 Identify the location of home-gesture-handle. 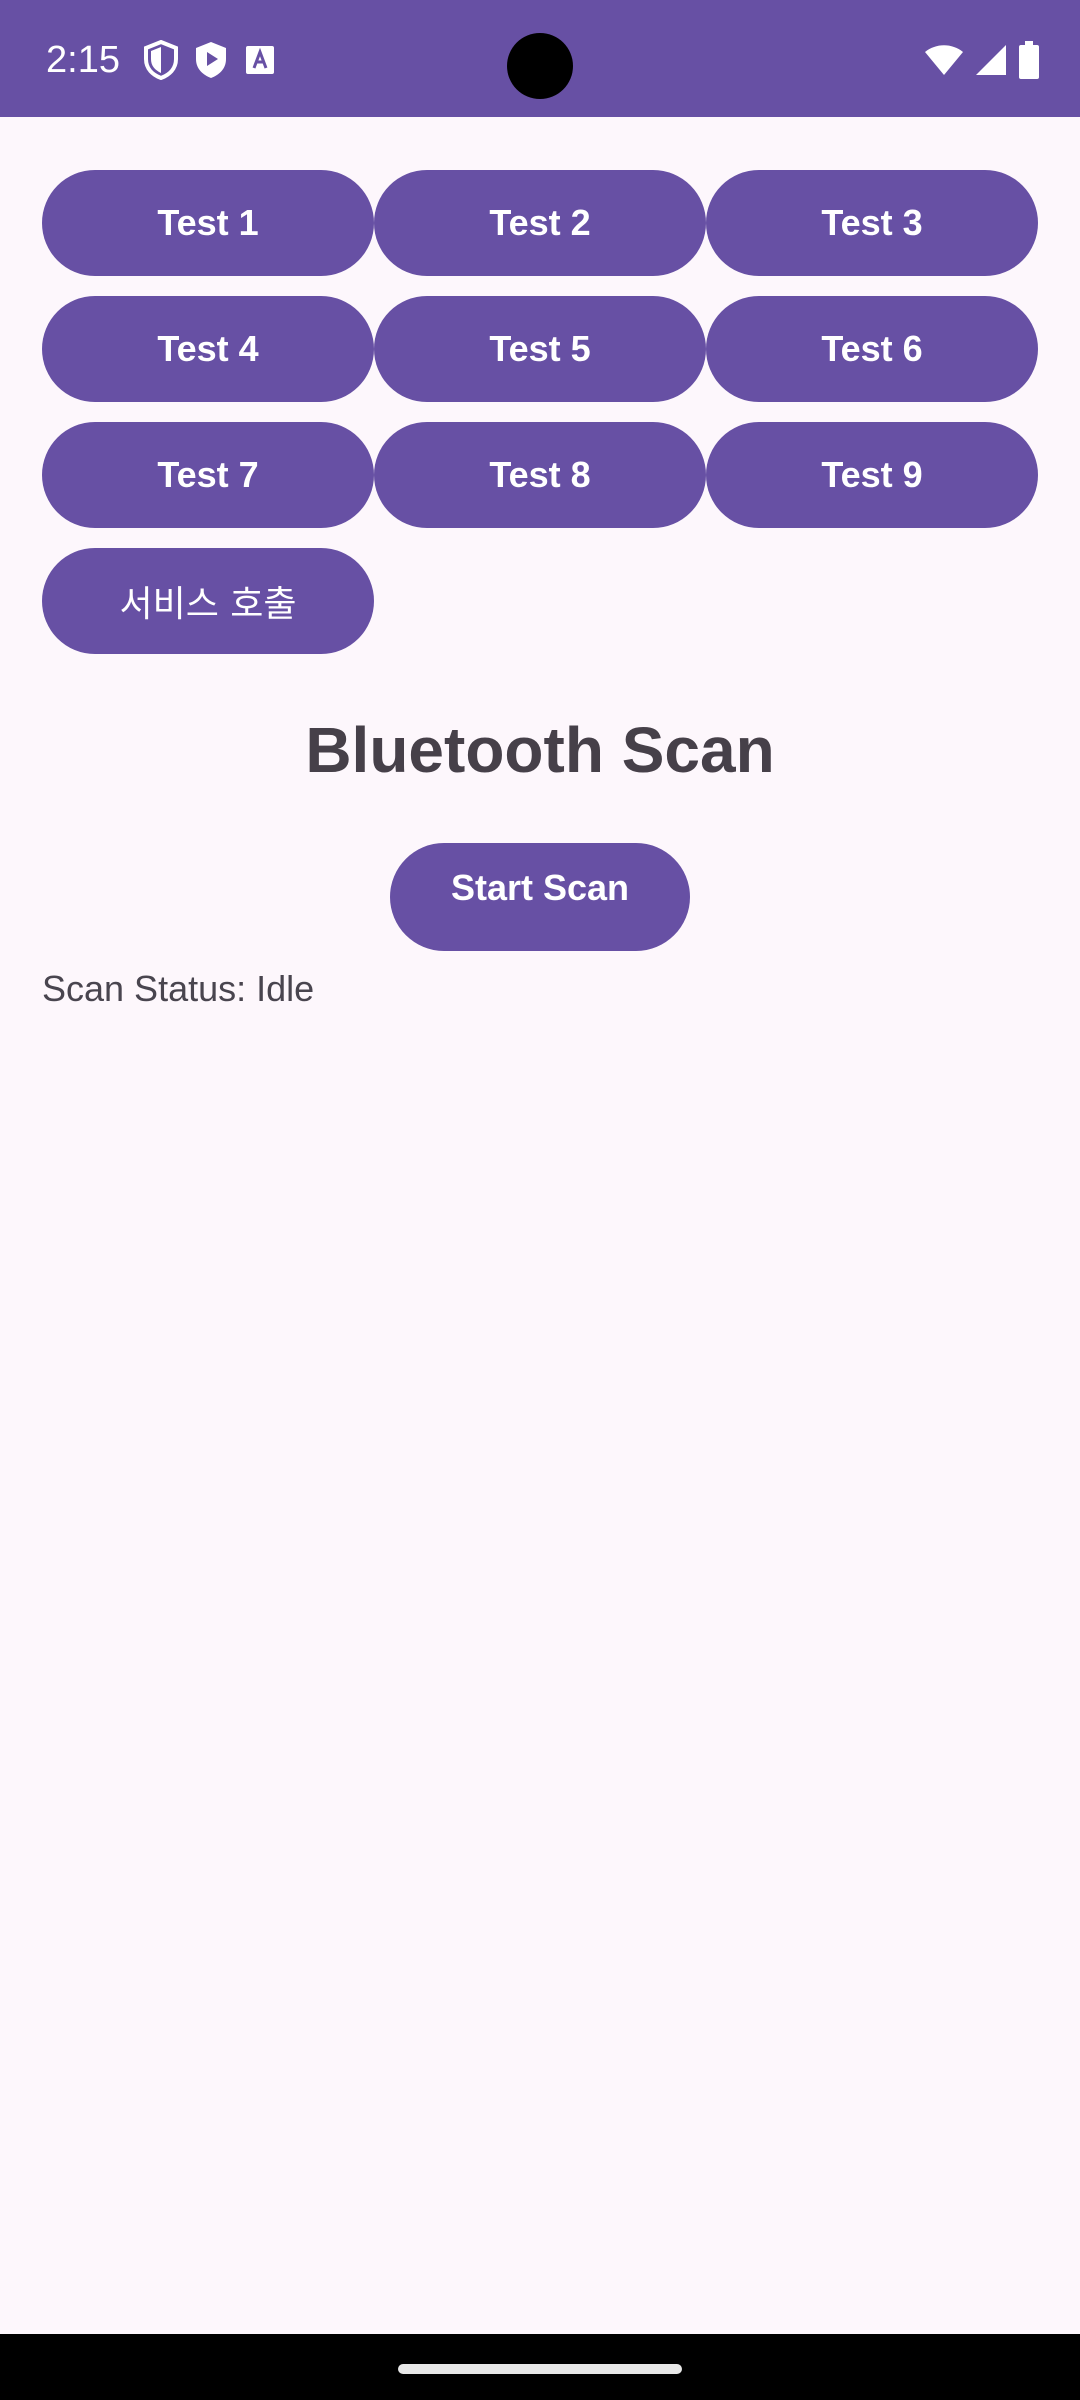
(540, 2369).